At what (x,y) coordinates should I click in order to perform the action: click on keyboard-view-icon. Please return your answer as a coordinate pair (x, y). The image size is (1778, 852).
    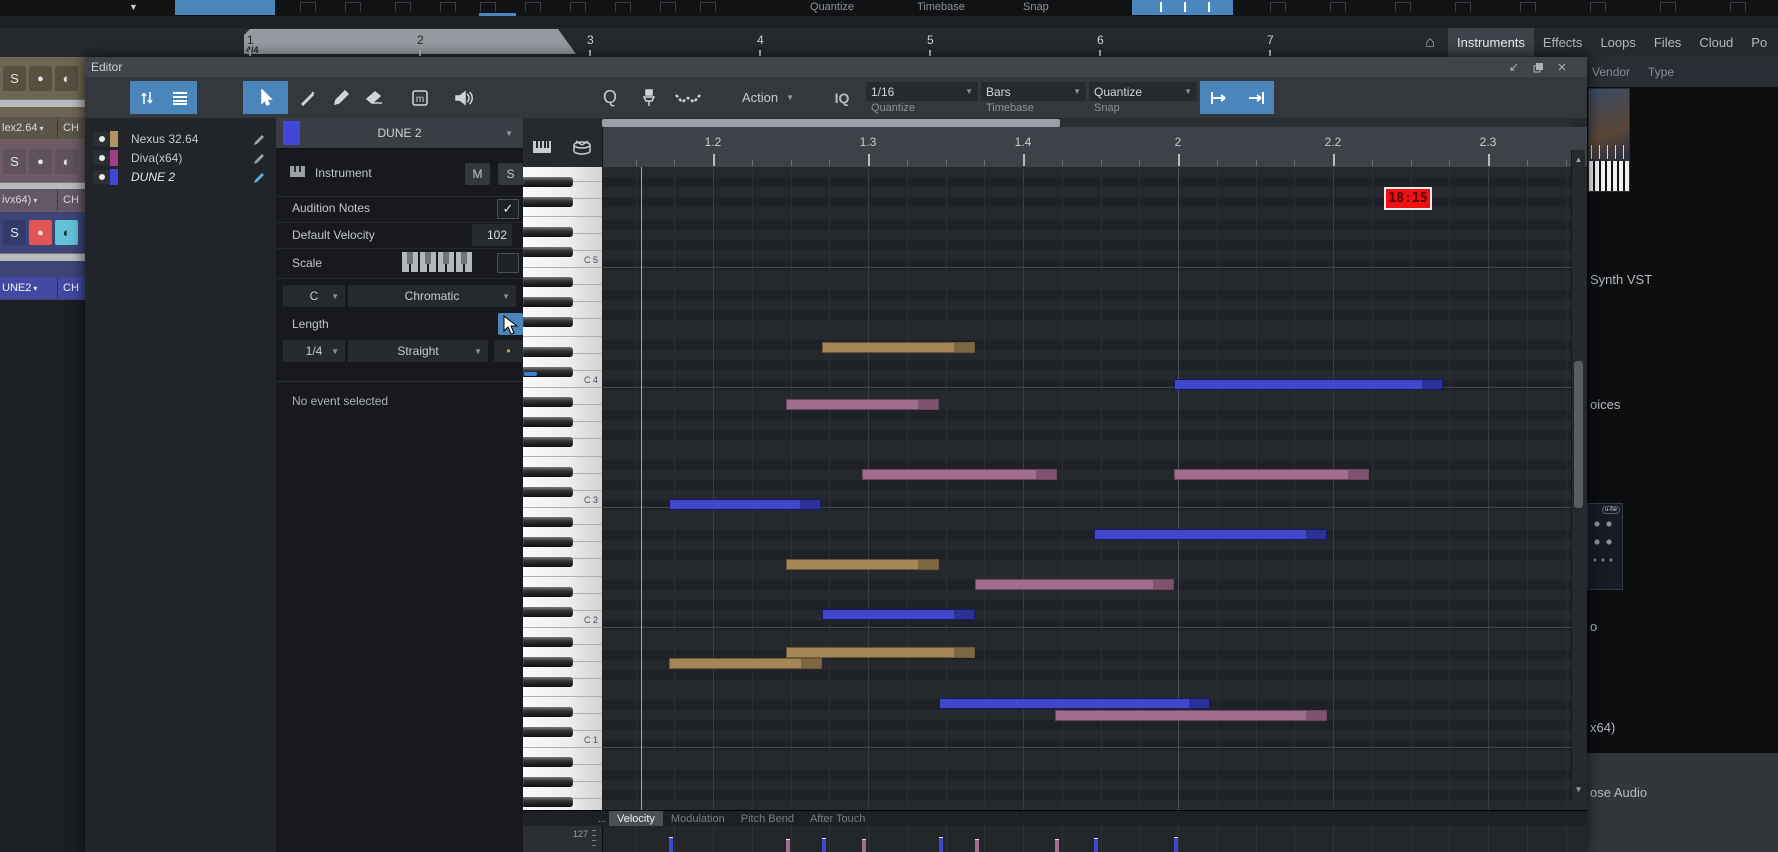
    Looking at the image, I should click on (542, 147).